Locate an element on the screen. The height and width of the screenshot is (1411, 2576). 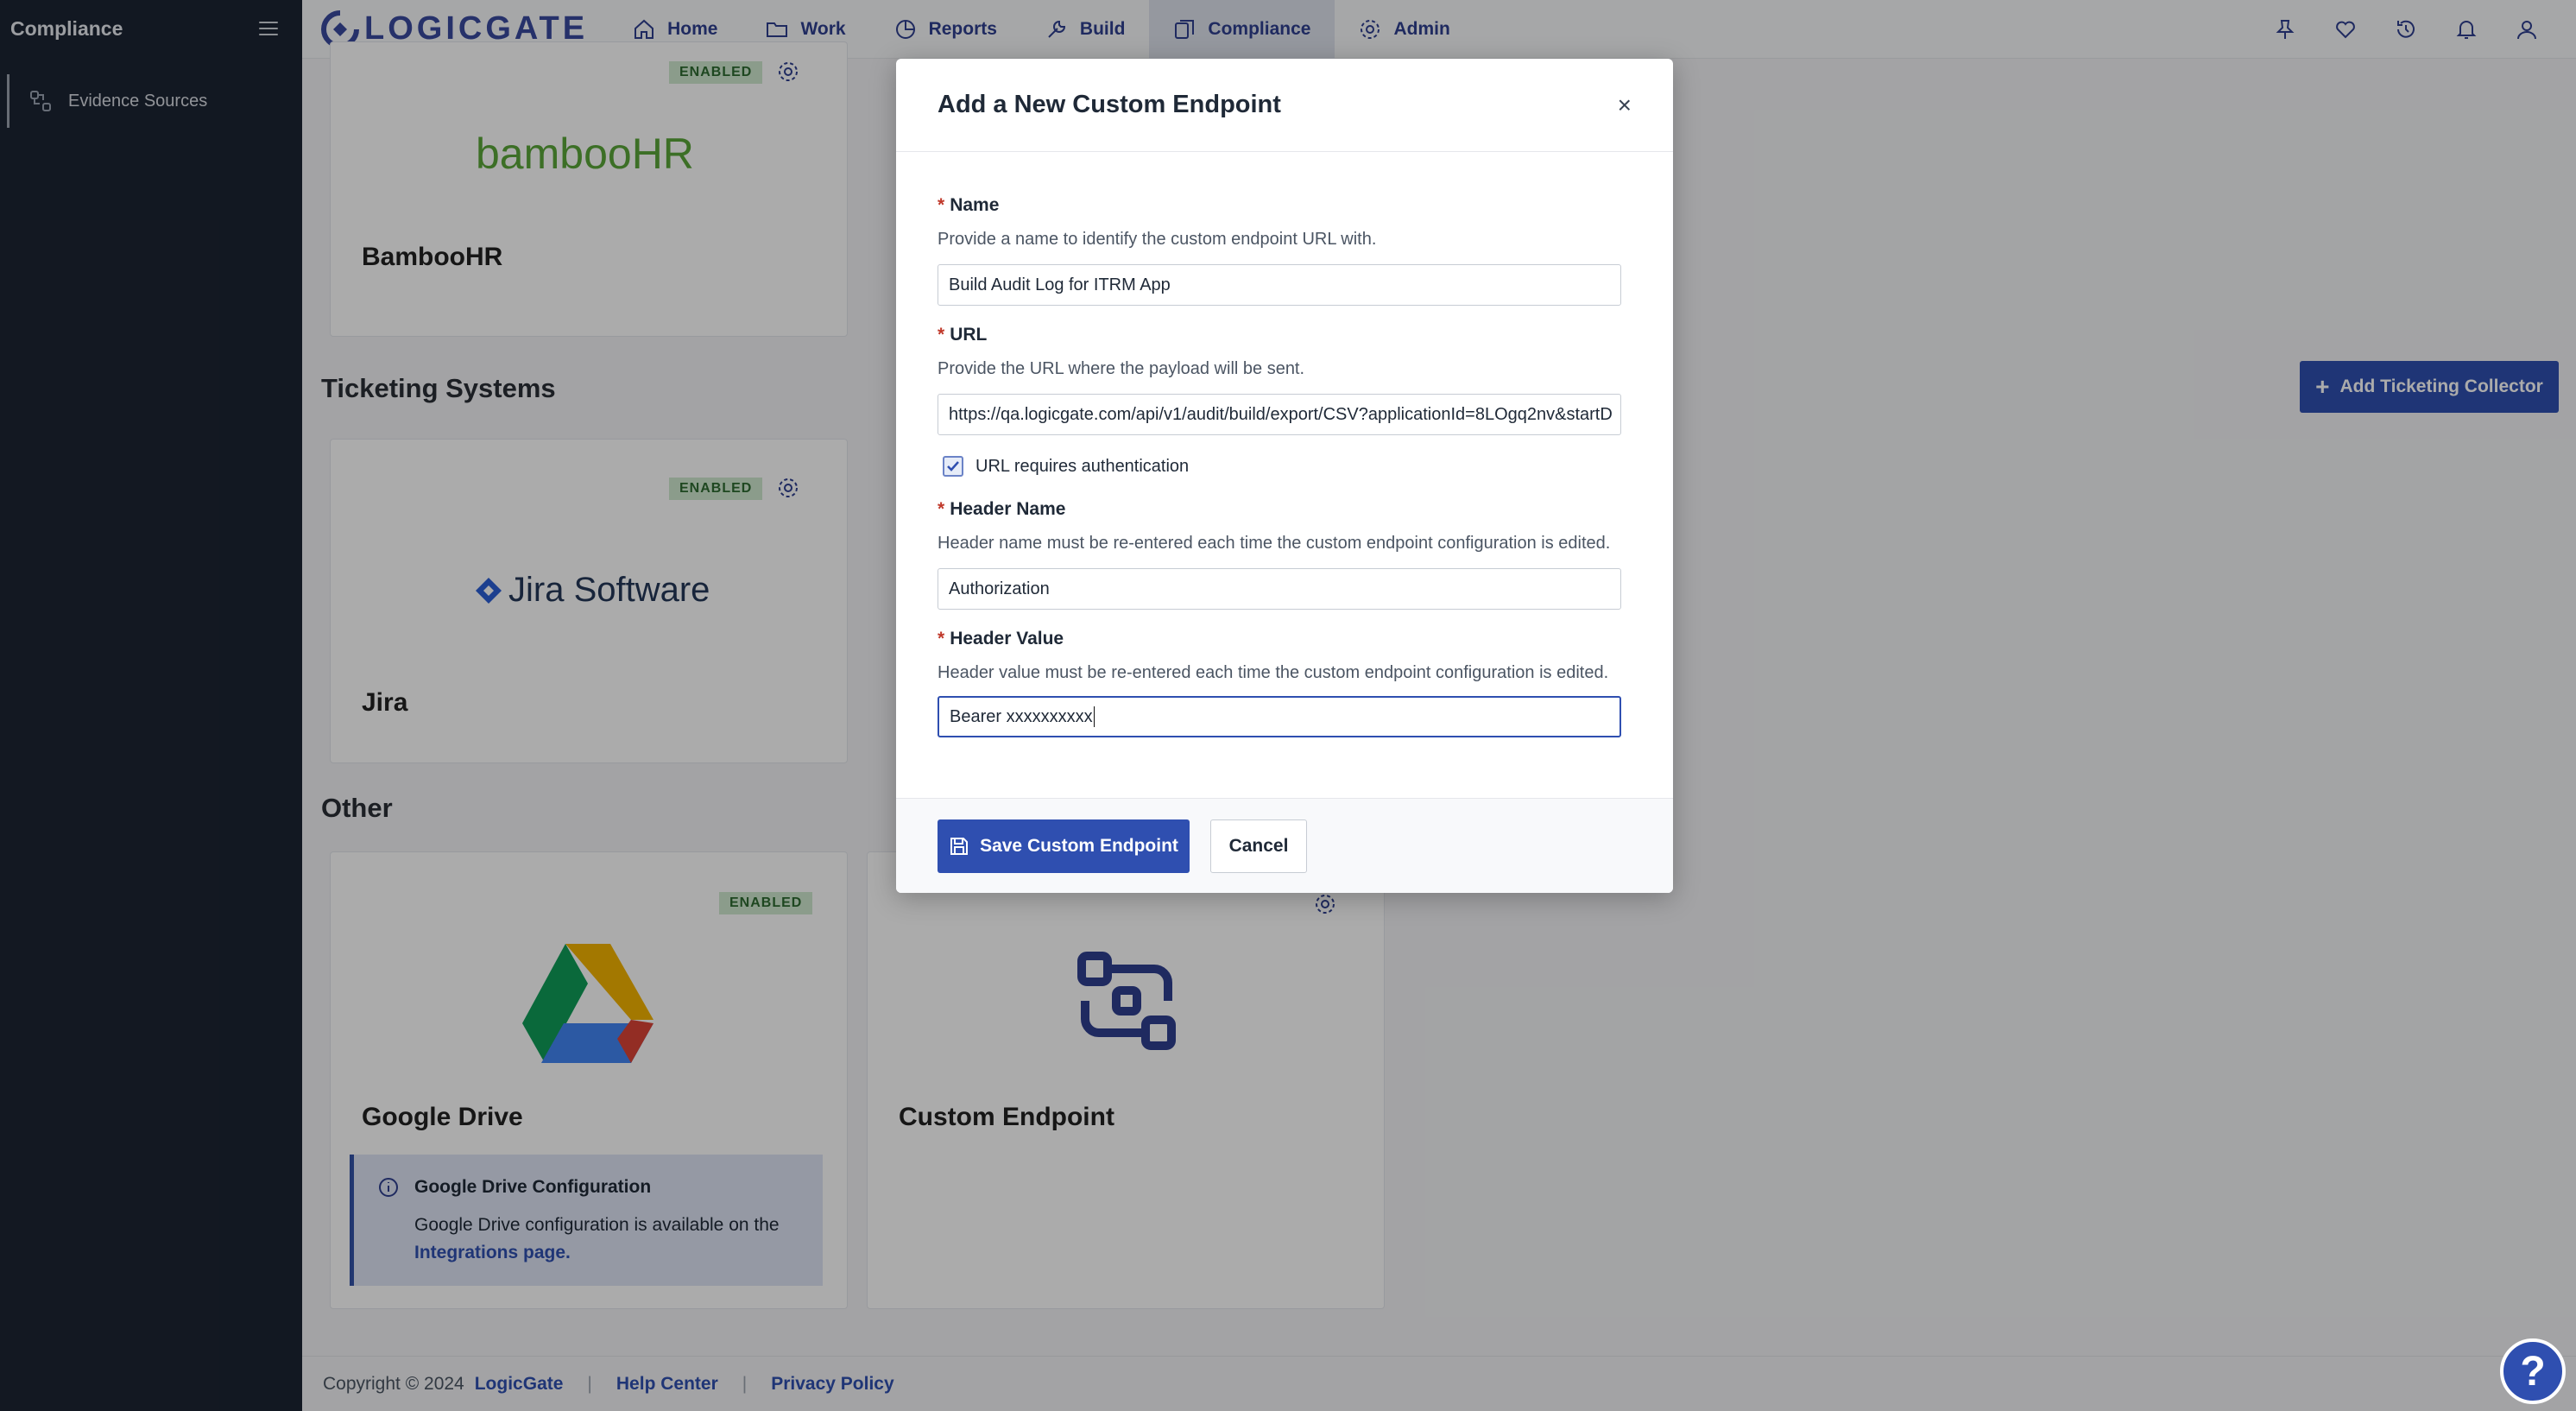
auth-checkbox-label: URL requires authentication is located at coordinates (1082, 466).